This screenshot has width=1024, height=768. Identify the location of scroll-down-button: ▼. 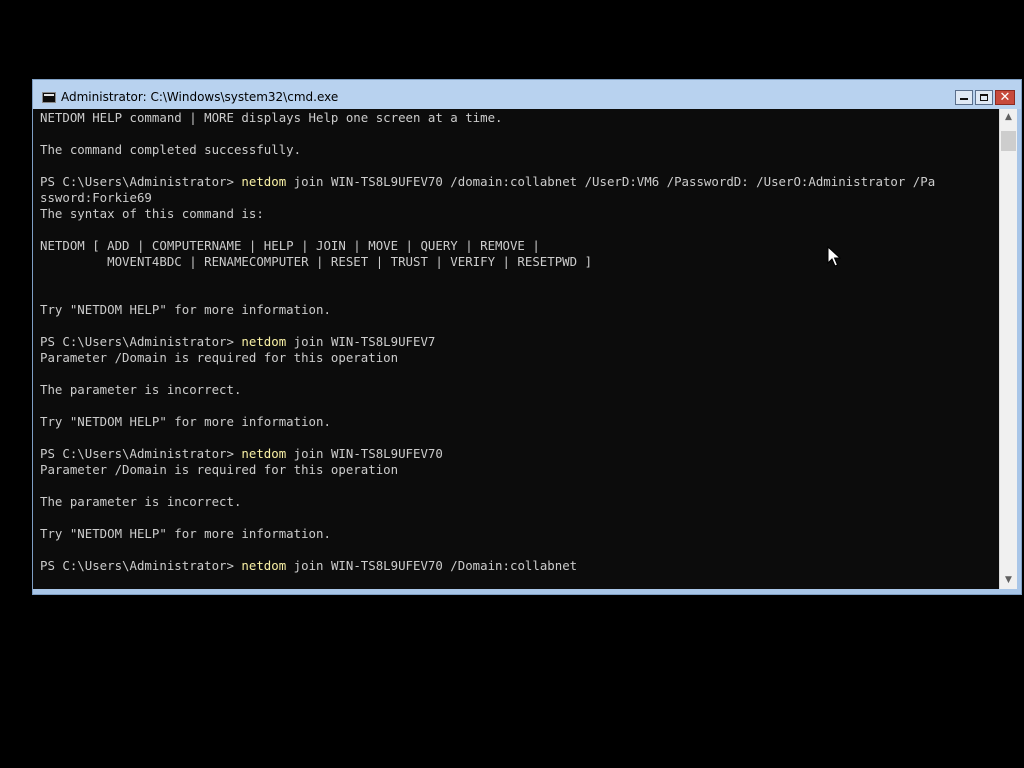
(1008, 580).